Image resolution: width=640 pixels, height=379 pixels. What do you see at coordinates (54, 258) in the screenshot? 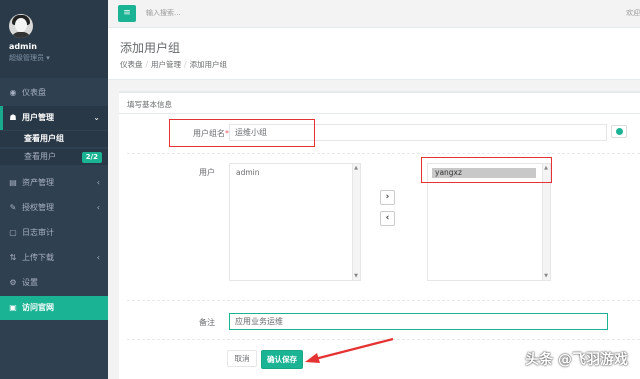
I see `sidebar-item-upload-download: ⇅ 上传下载 ‹` at bounding box center [54, 258].